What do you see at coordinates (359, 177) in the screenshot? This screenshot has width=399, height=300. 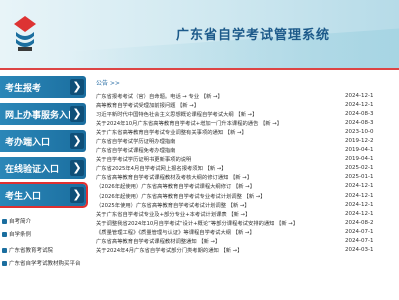 I see `news-date: 2025-01-1` at bounding box center [359, 177].